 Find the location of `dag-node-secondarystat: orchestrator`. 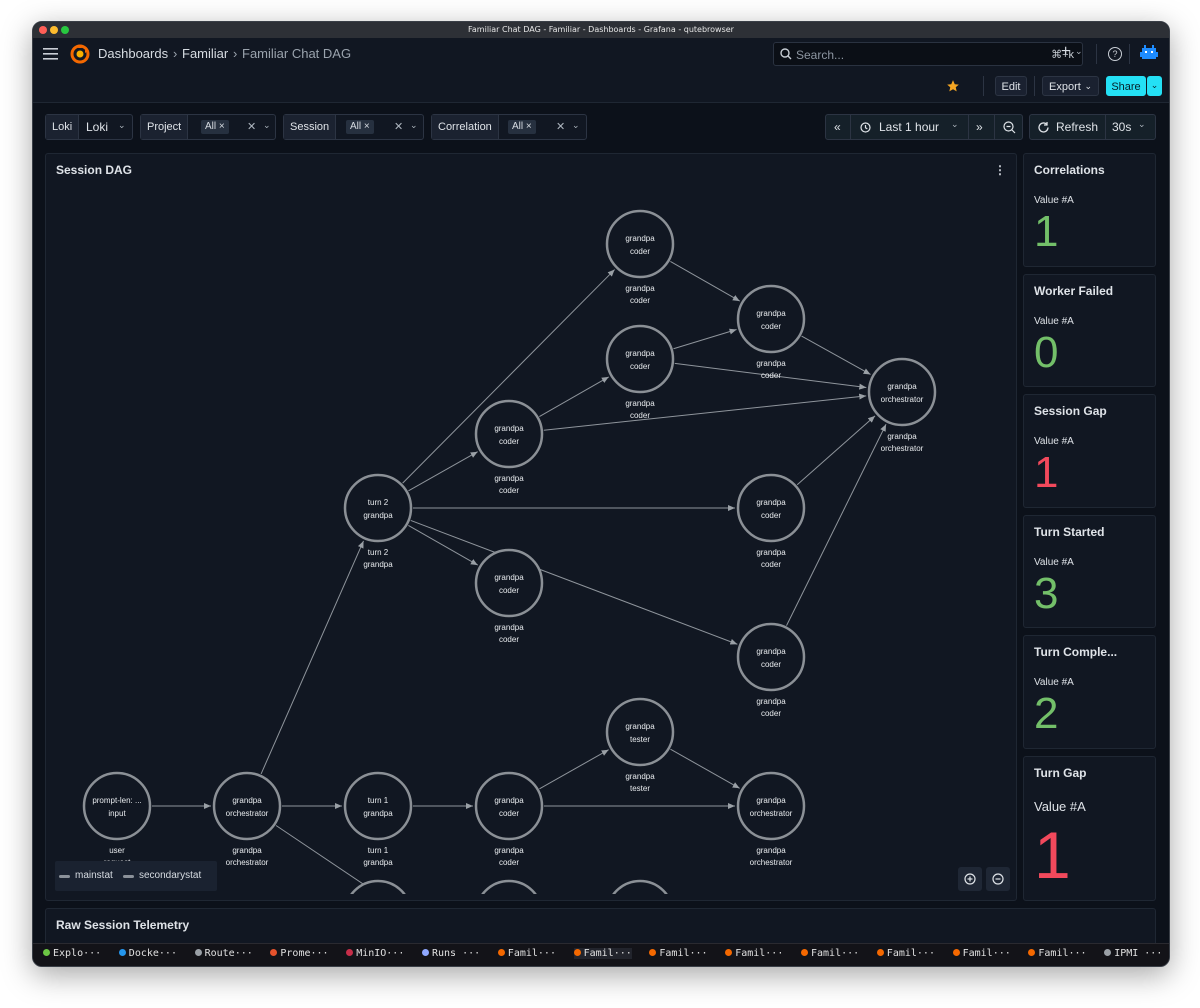

dag-node-secondarystat: orchestrator is located at coordinates (247, 813).